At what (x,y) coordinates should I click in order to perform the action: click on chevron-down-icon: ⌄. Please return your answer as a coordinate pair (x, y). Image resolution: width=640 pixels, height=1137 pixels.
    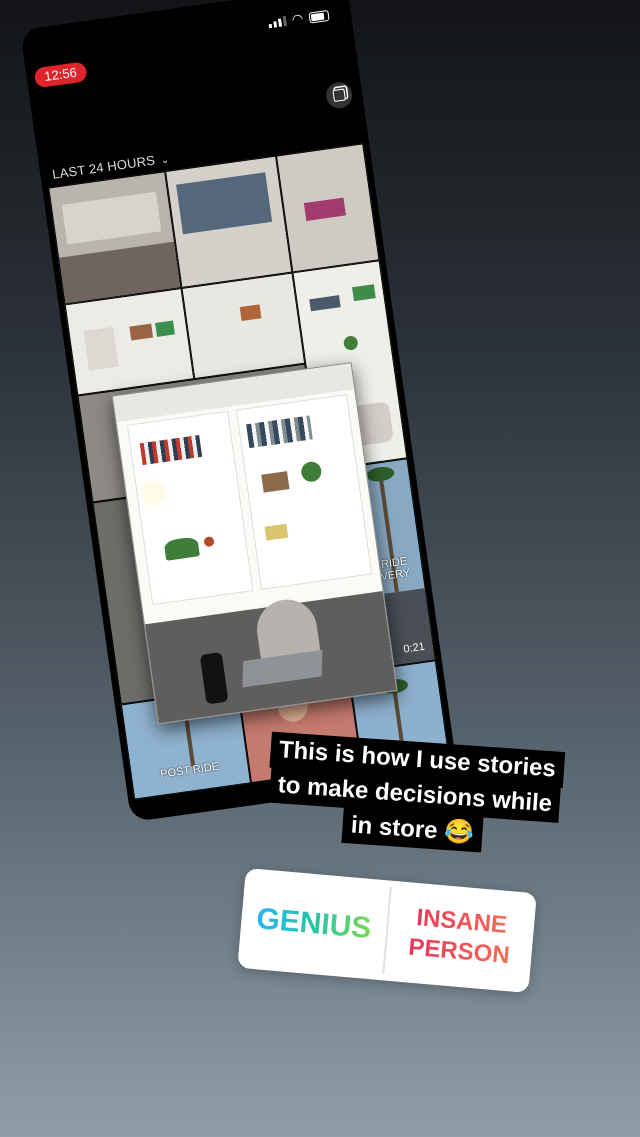
    Looking at the image, I should click on (165, 160).